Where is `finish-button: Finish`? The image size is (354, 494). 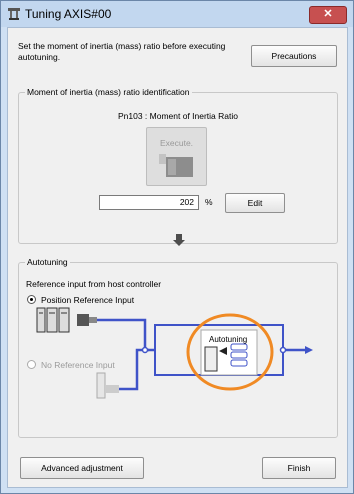 finish-button: Finish is located at coordinates (299, 468).